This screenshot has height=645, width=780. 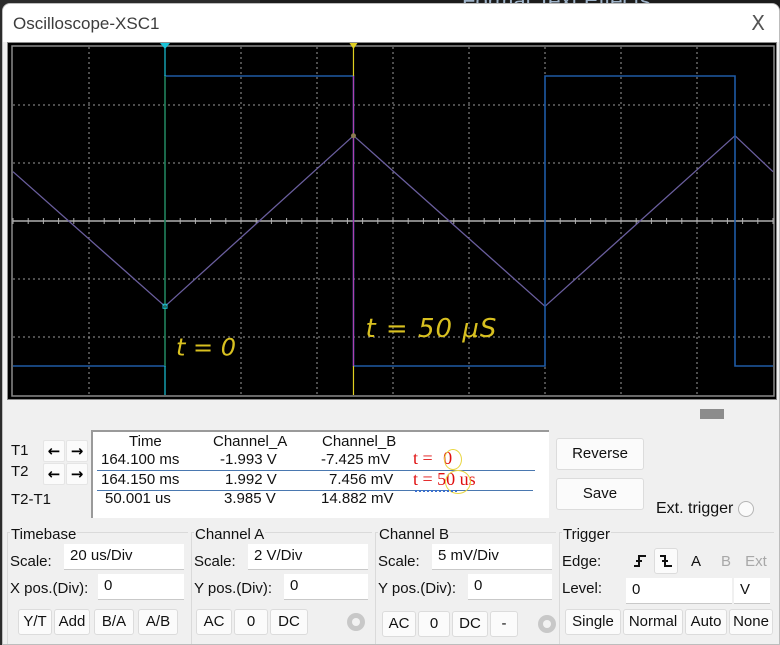 What do you see at coordinates (77, 474) in the screenshot?
I see `t2-right-button: →` at bounding box center [77, 474].